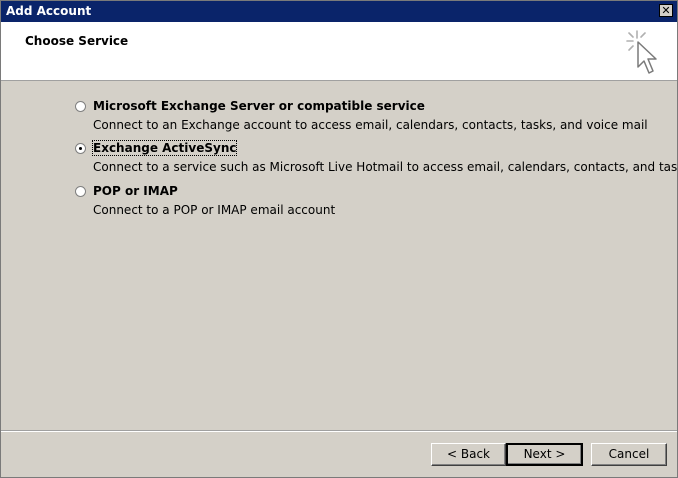 Image resolution: width=678 pixels, height=478 pixels. What do you see at coordinates (77, 41) in the screenshot?
I see `page-title: Choose Service` at bounding box center [77, 41].